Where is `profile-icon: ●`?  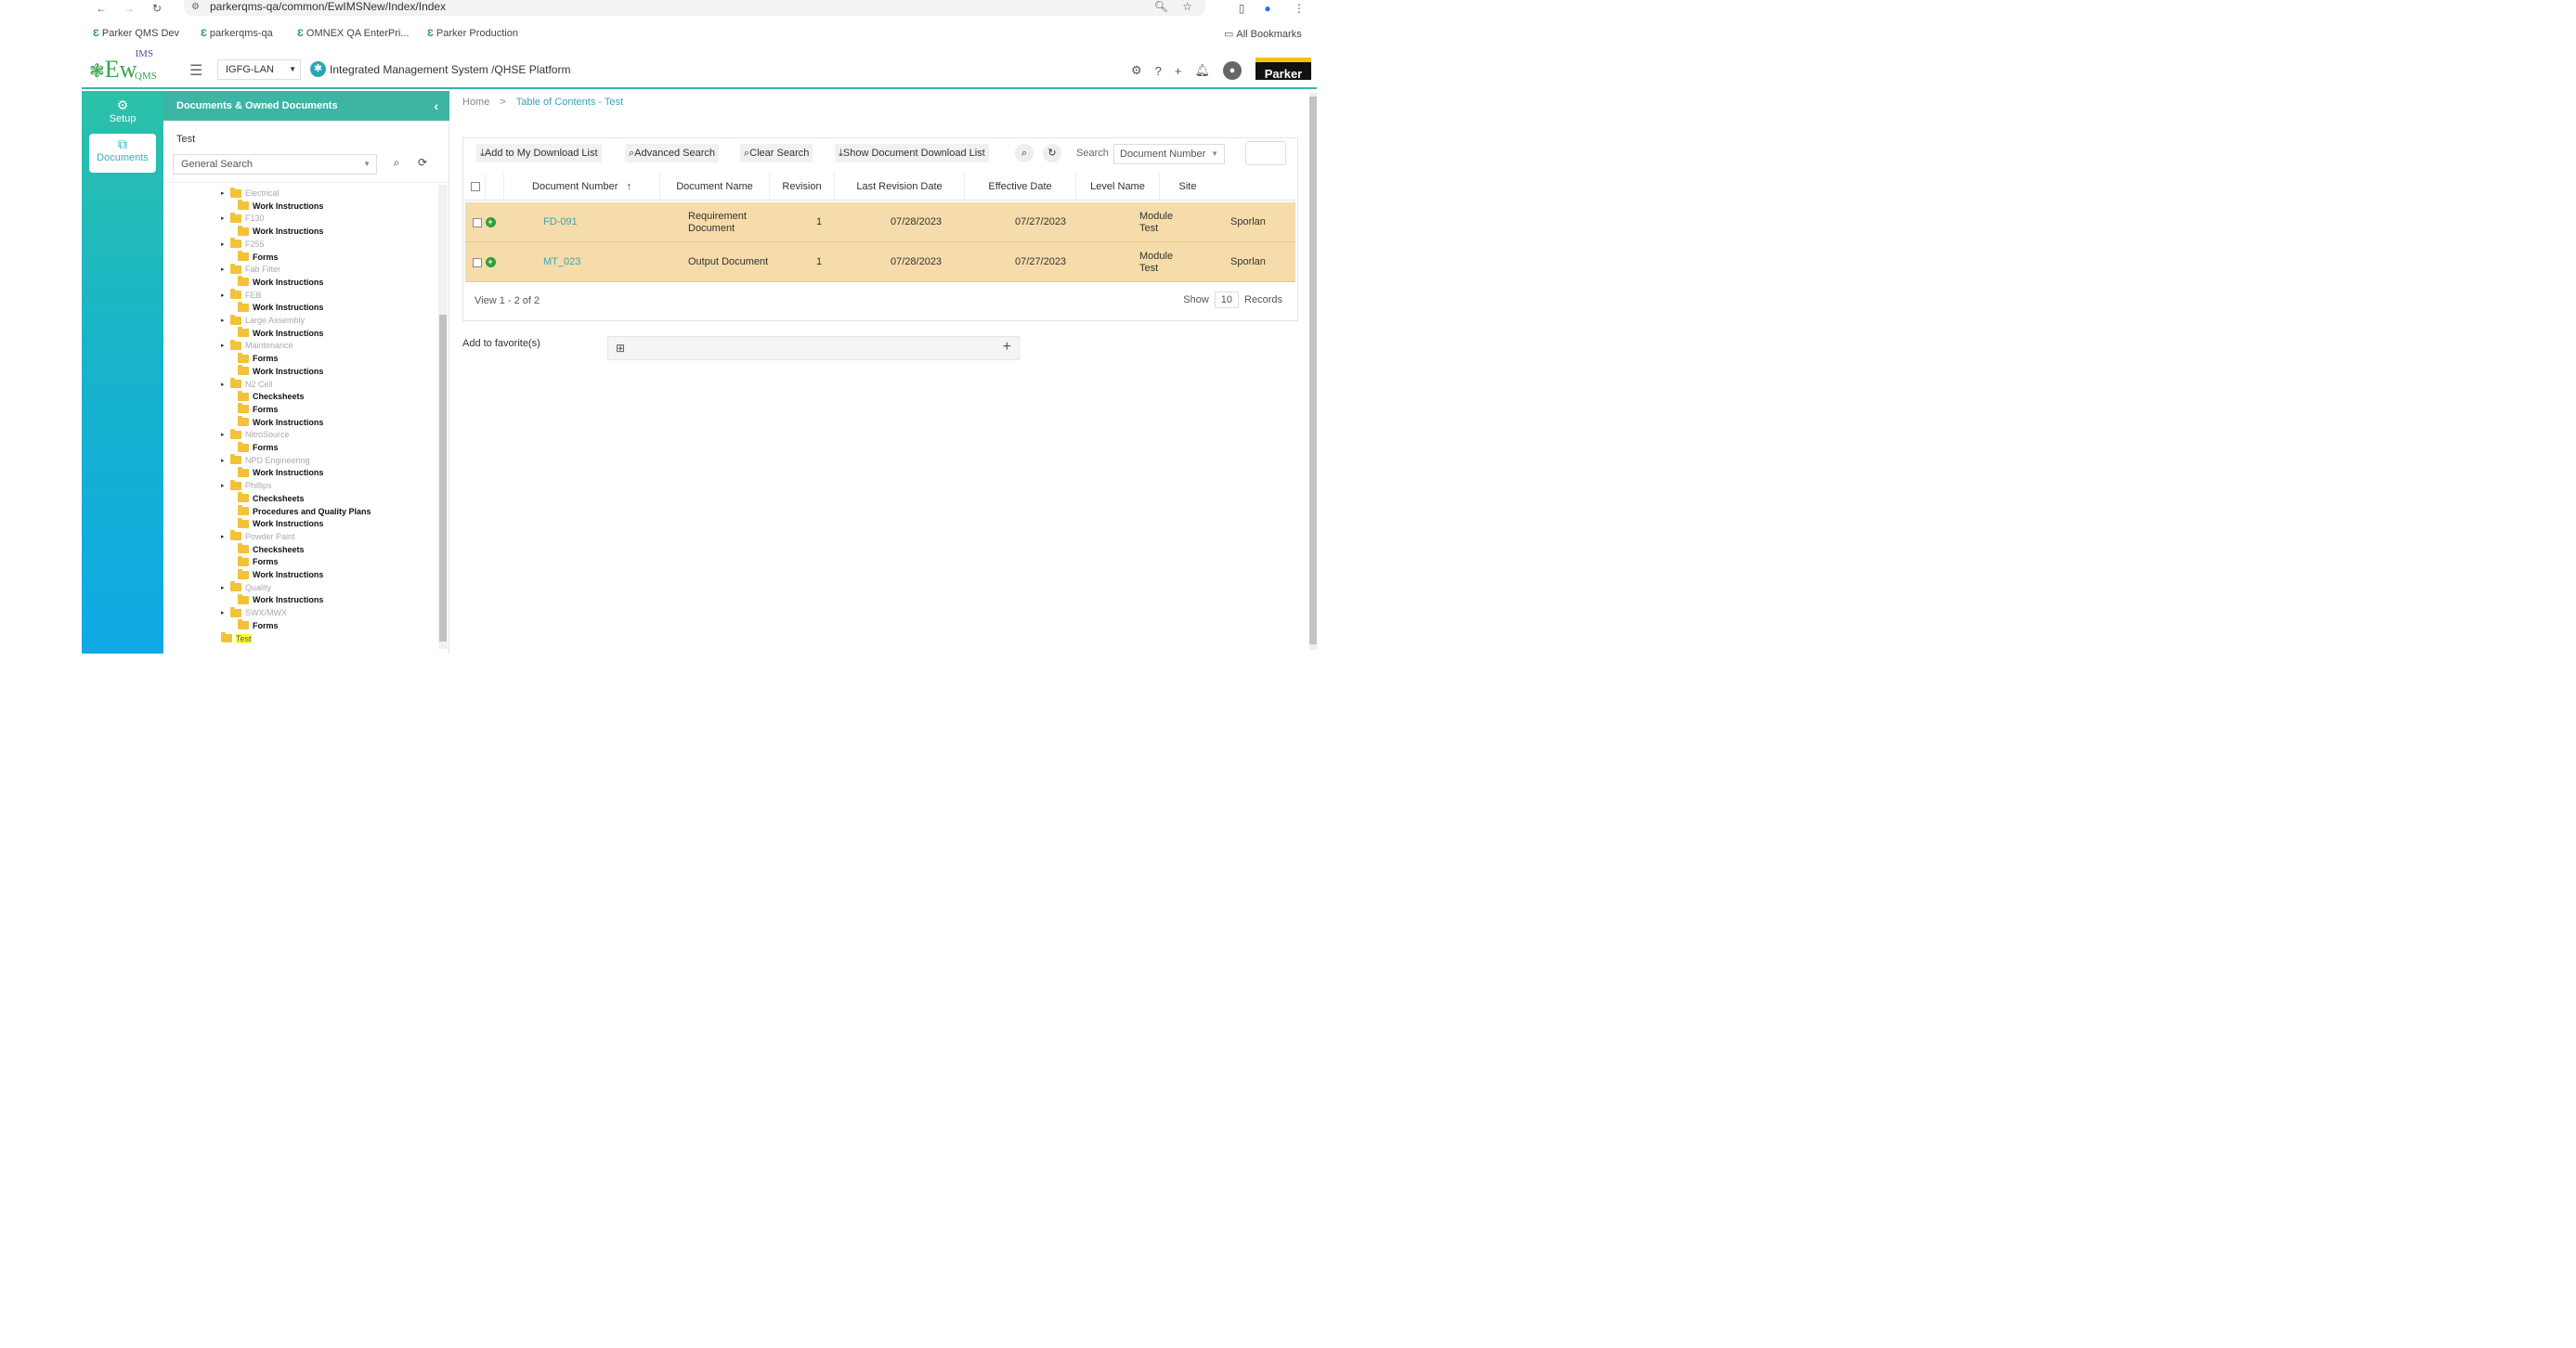
profile-icon: ● is located at coordinates (1267, 8).